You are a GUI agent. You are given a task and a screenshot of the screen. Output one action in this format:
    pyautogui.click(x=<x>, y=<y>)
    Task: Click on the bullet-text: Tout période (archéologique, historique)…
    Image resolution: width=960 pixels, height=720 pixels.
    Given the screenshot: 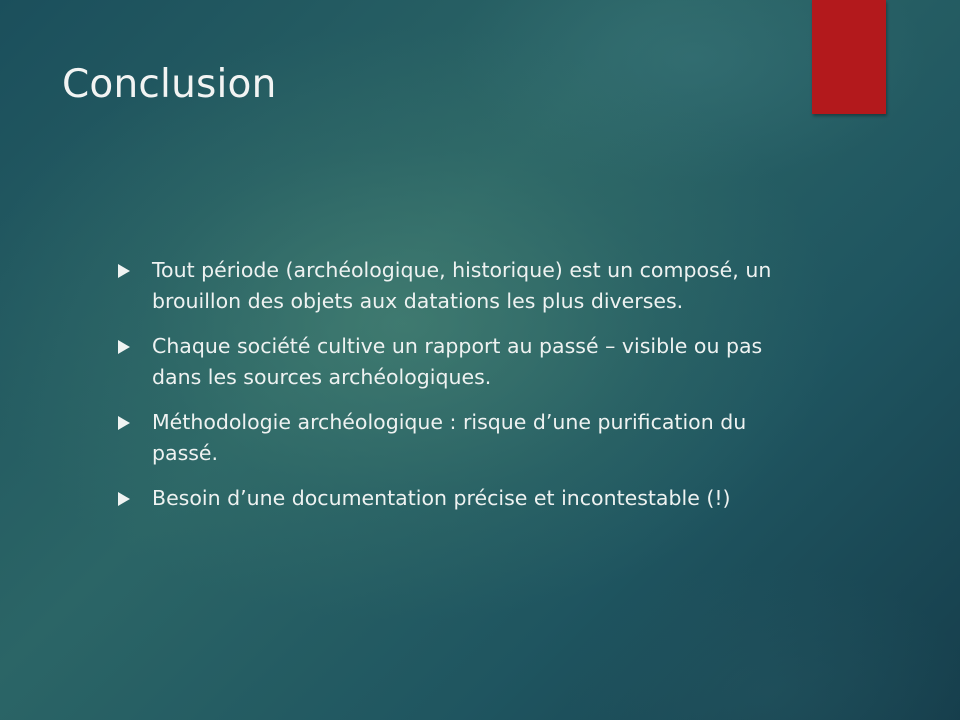 What is the action you would take?
    pyautogui.click(x=462, y=285)
    